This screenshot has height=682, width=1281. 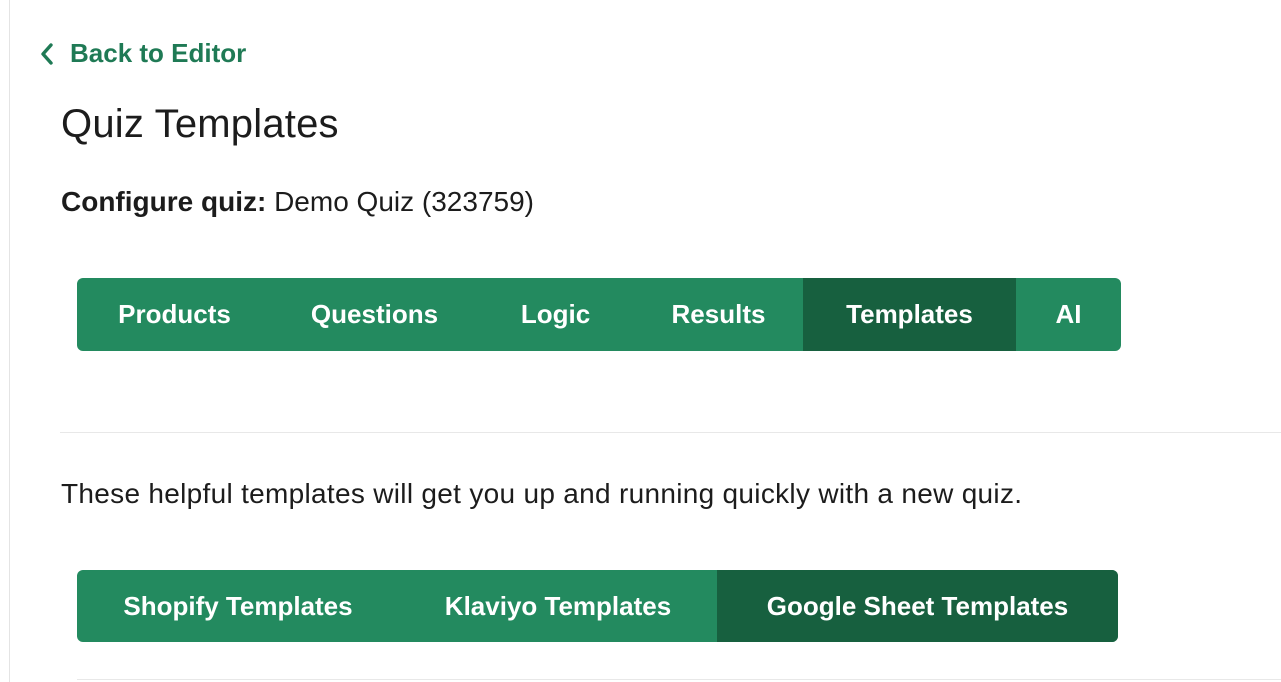 I want to click on configure-quiz-line: Configure quiz: Demo Quiz (323759), so click(x=297, y=202).